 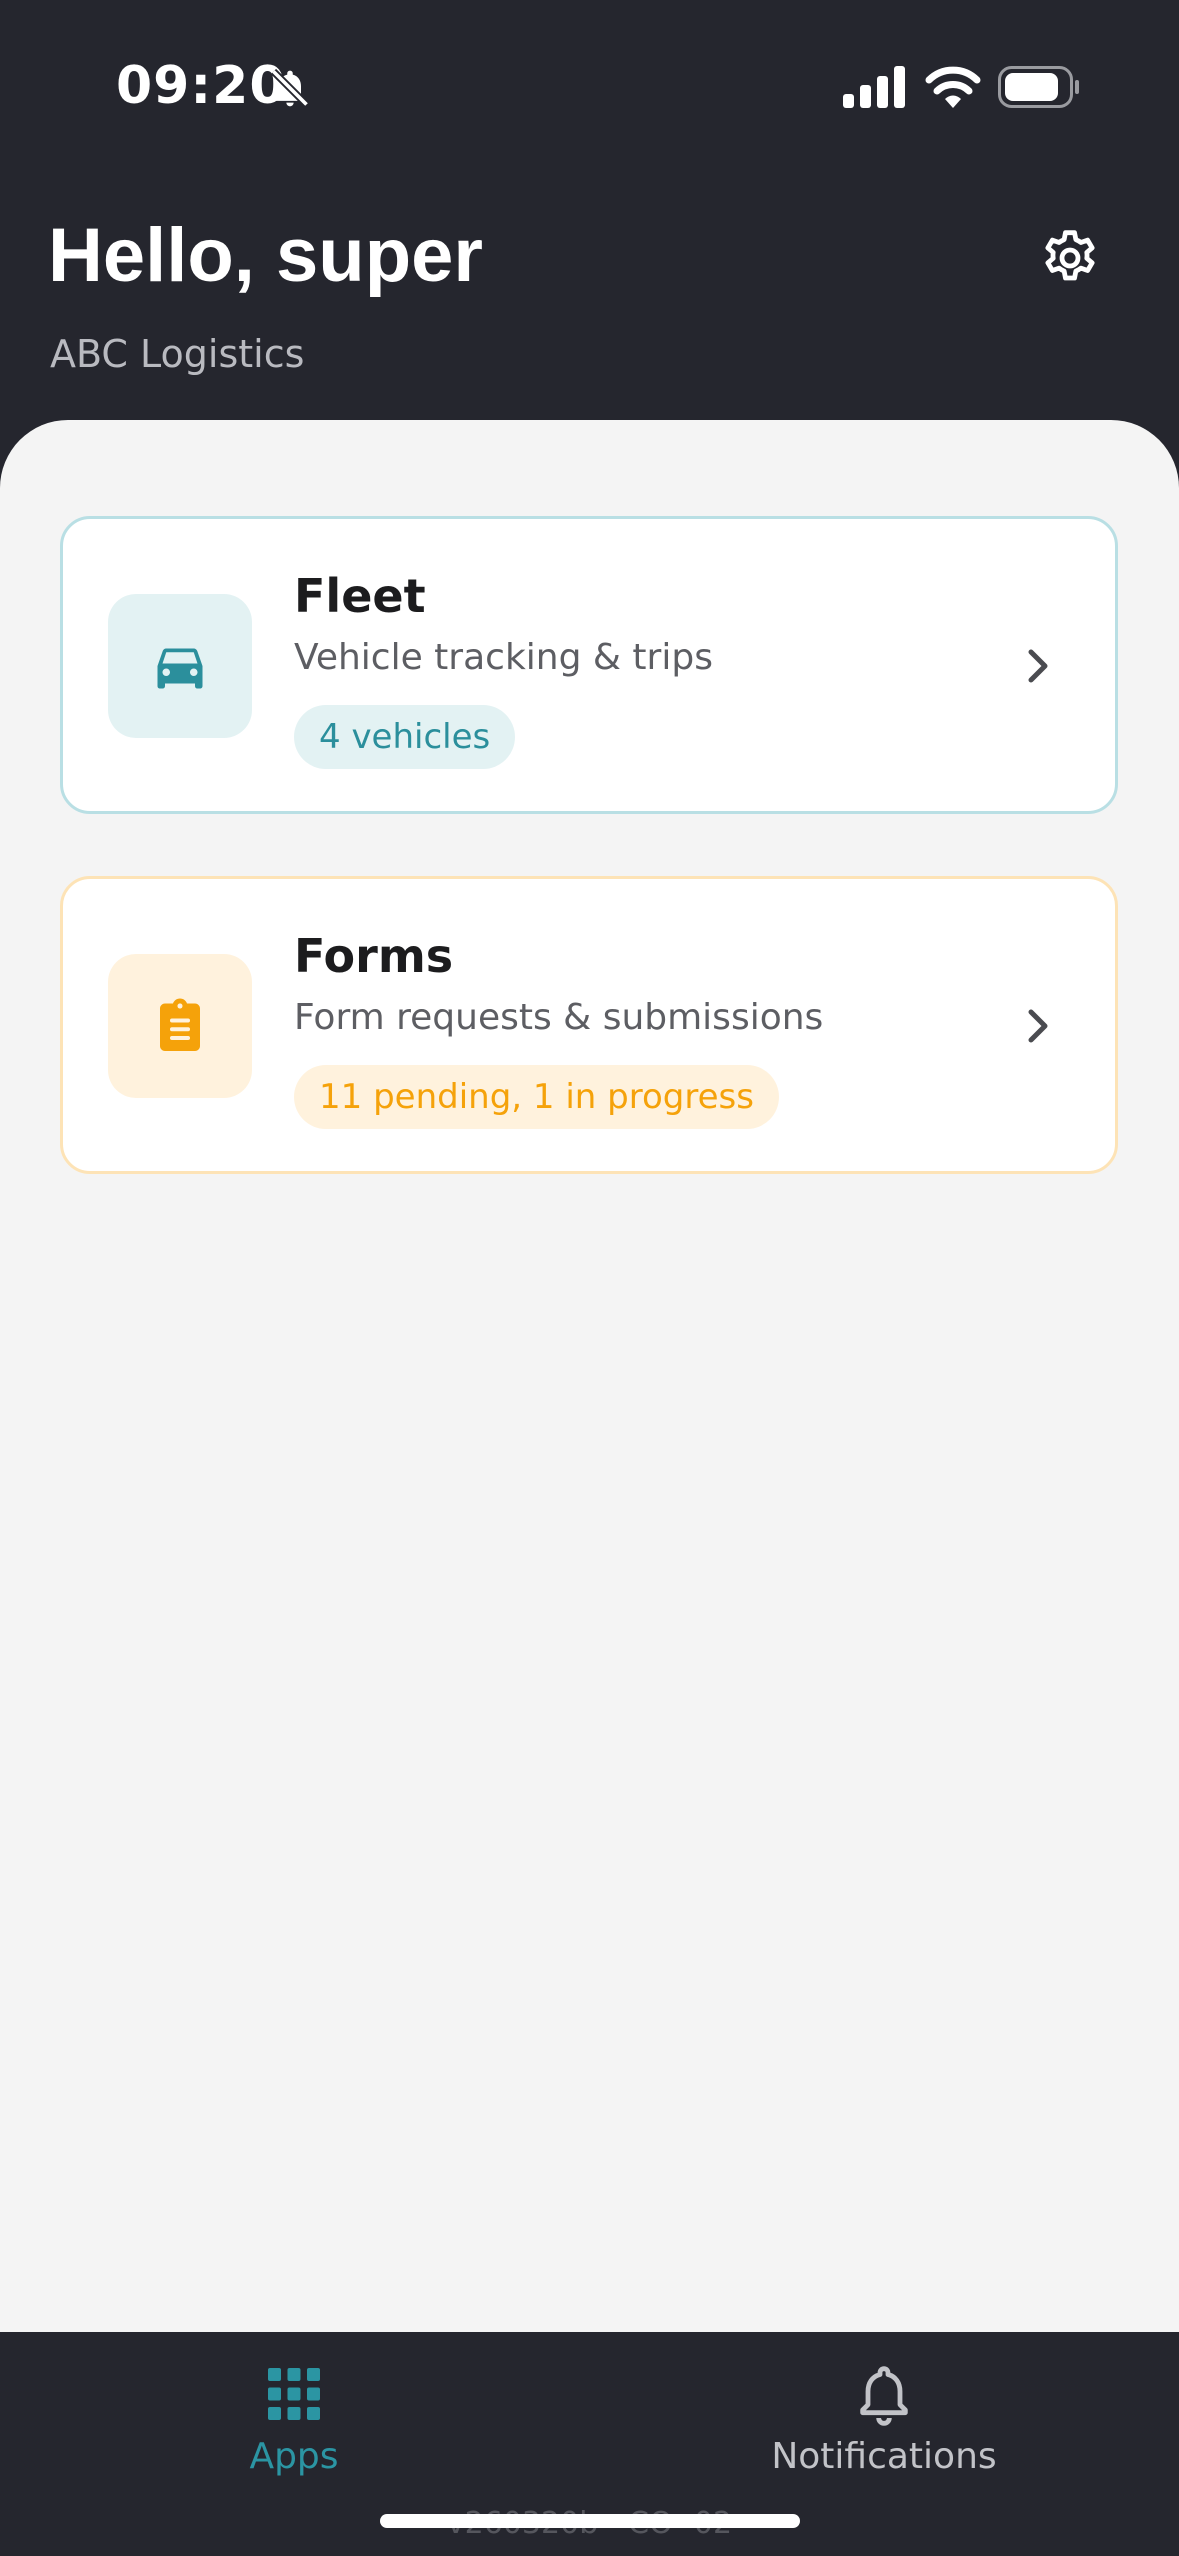 I want to click on bell-icon, so click(x=884, y=2396).